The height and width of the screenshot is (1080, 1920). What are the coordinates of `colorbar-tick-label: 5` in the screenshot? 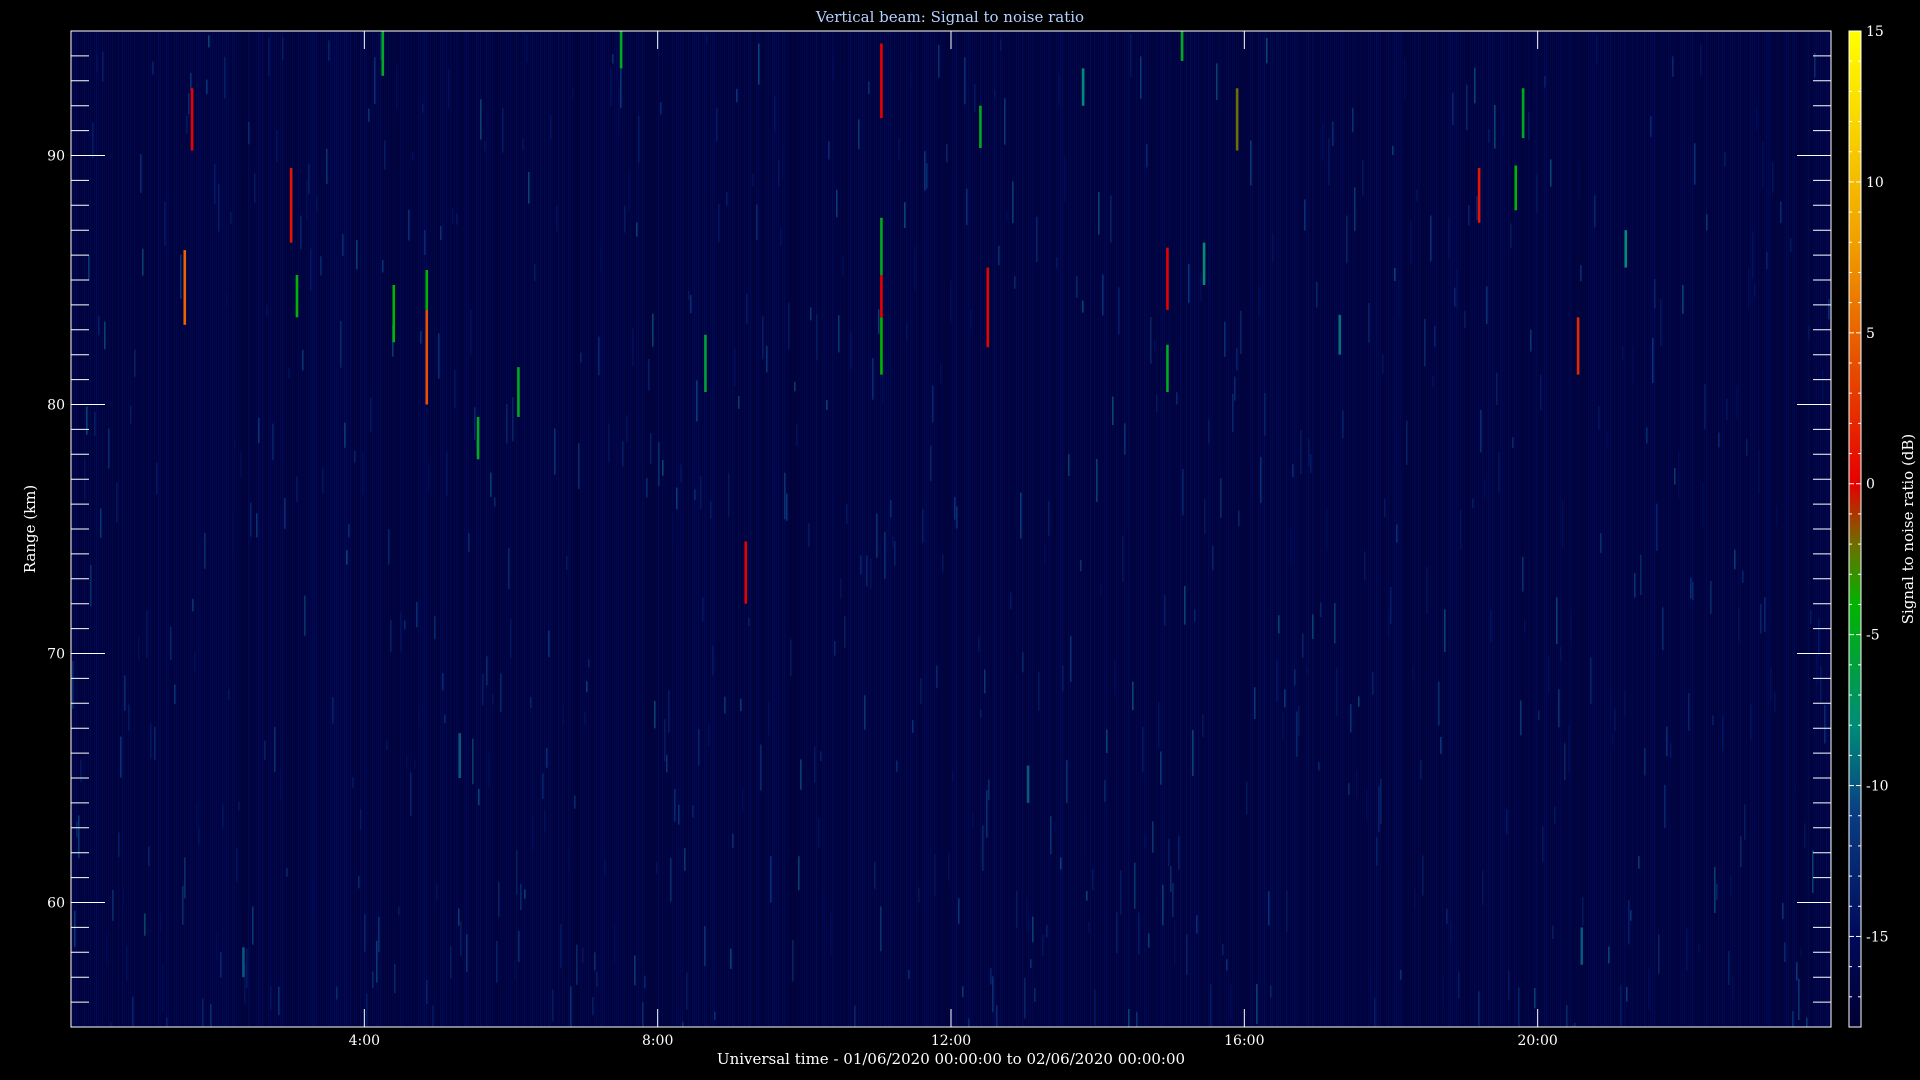 It's located at (1870, 334).